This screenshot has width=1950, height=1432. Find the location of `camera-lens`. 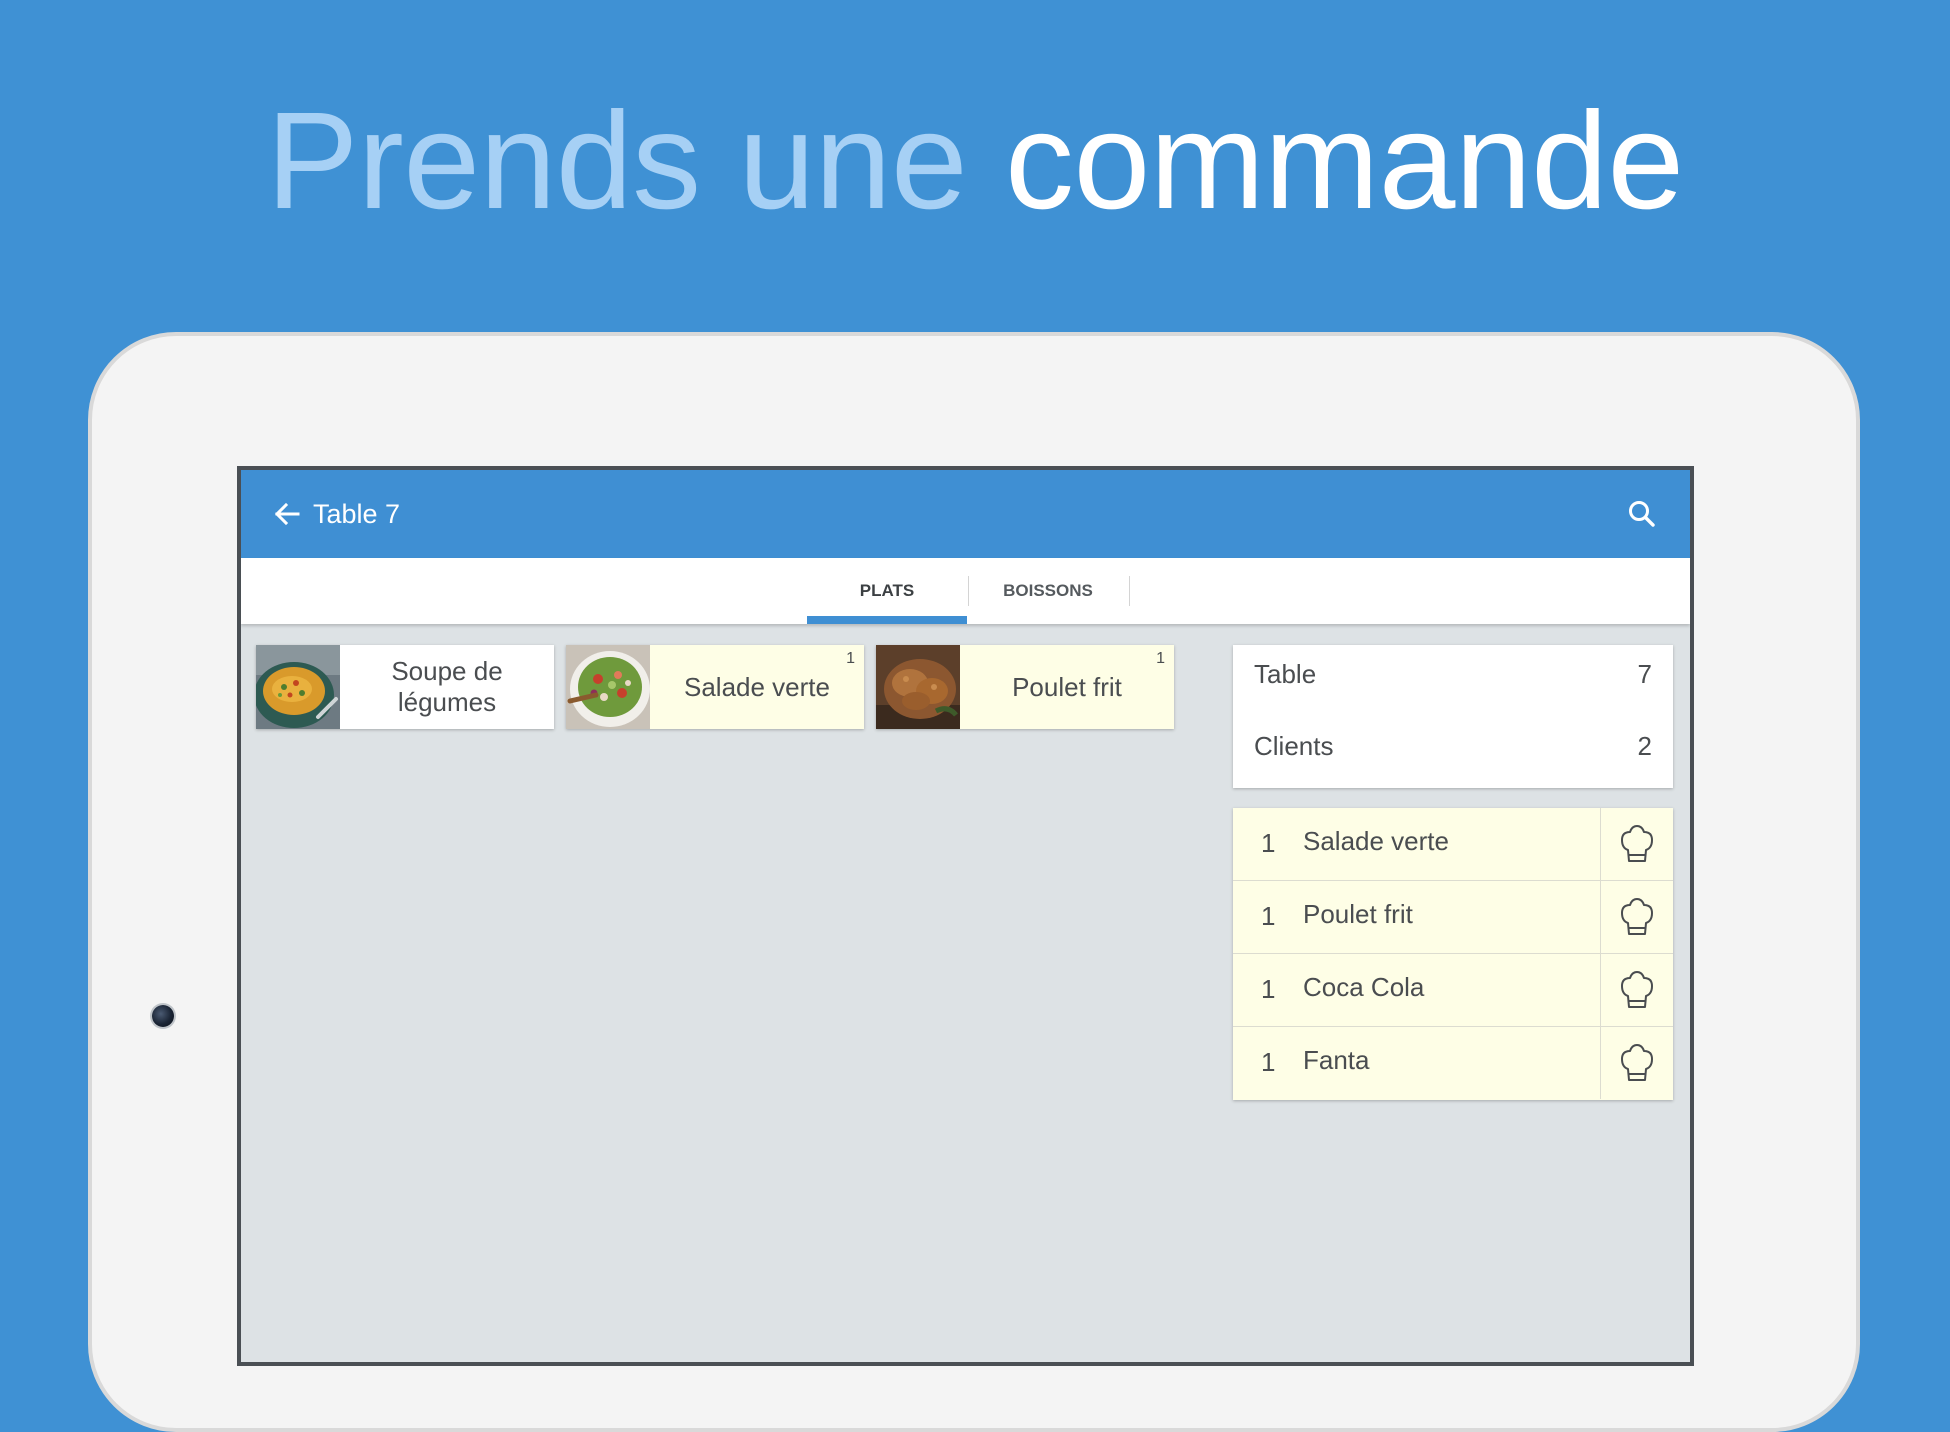

camera-lens is located at coordinates (163, 1016).